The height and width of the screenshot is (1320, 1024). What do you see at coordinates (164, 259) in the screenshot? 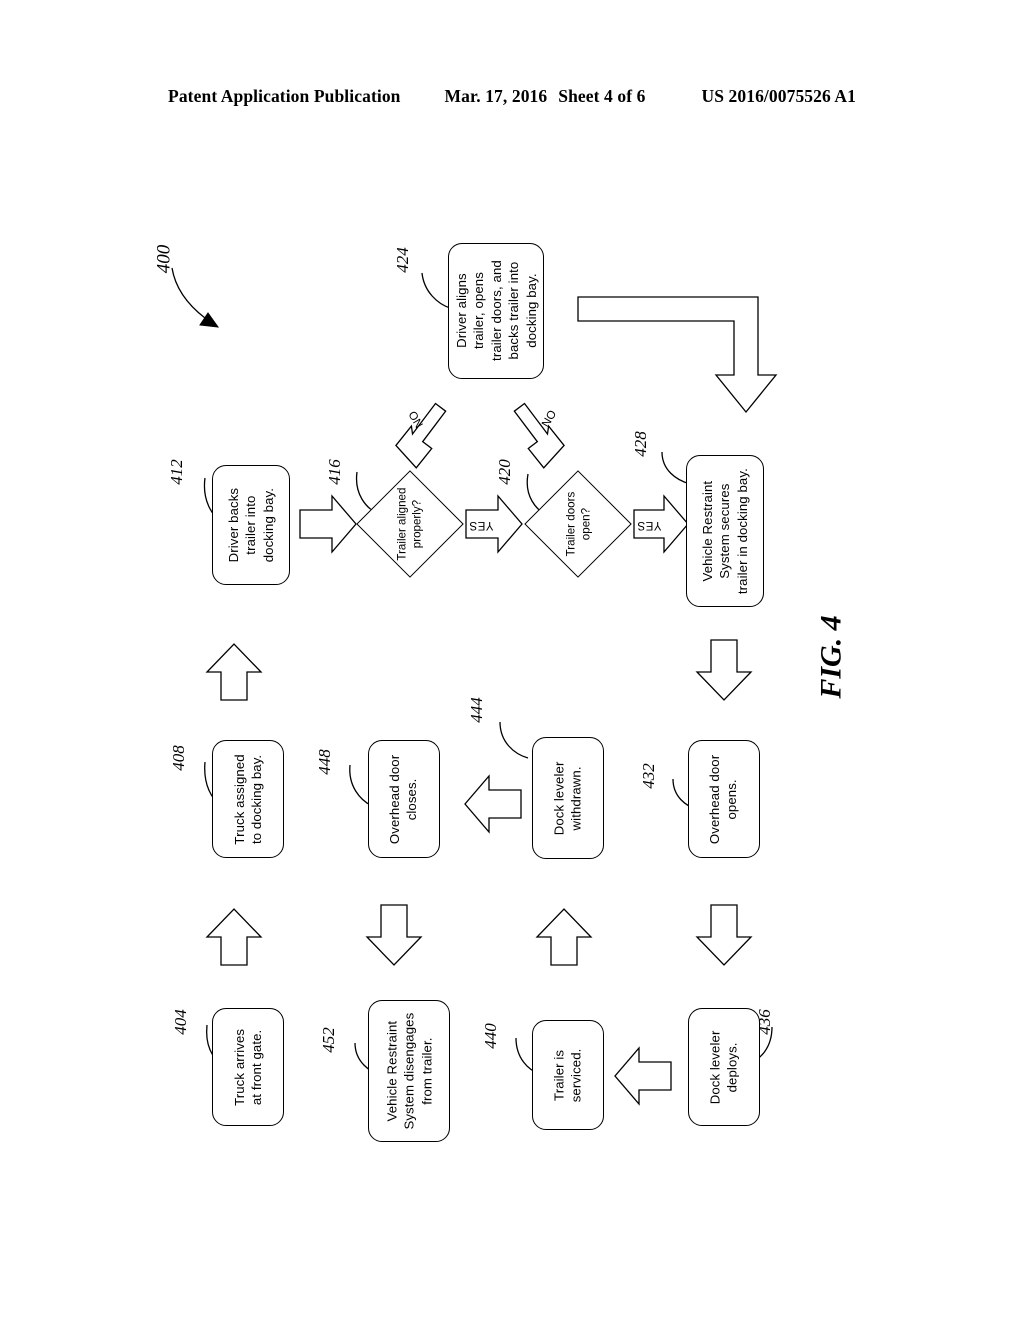
I see `reference-number-400: 400` at bounding box center [164, 259].